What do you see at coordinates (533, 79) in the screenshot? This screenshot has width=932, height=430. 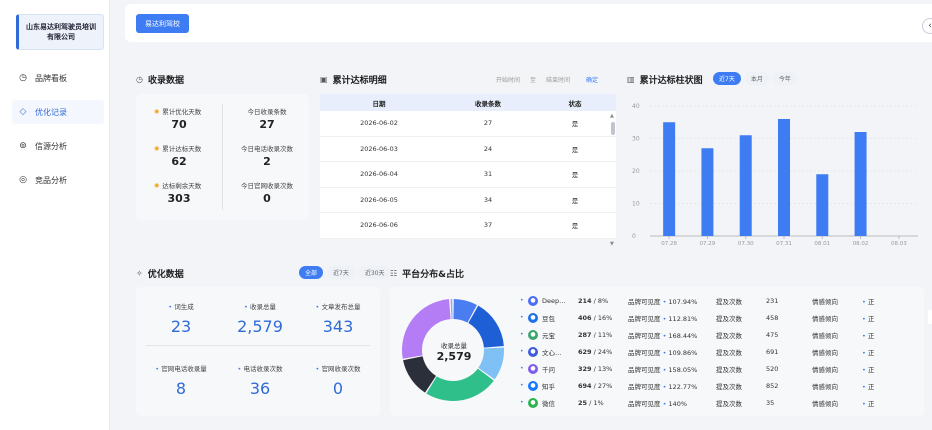 I see `date-range-box: 开始时间 至 结束时间` at bounding box center [533, 79].